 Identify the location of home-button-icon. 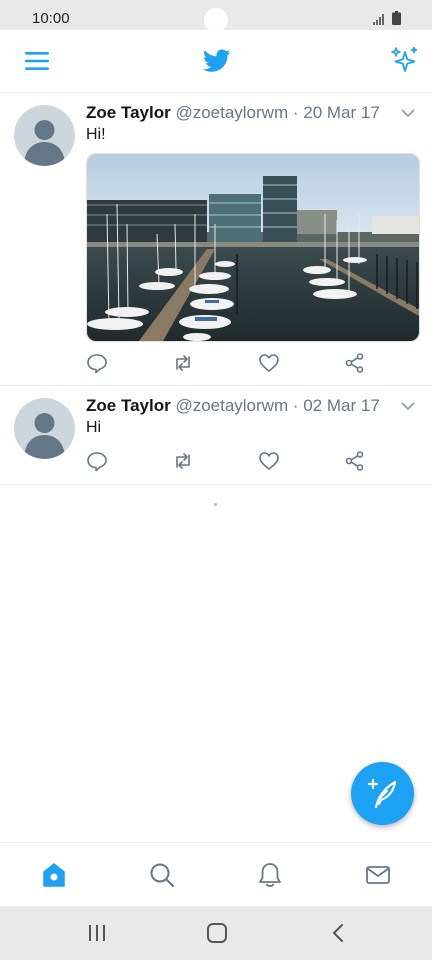
(217, 933).